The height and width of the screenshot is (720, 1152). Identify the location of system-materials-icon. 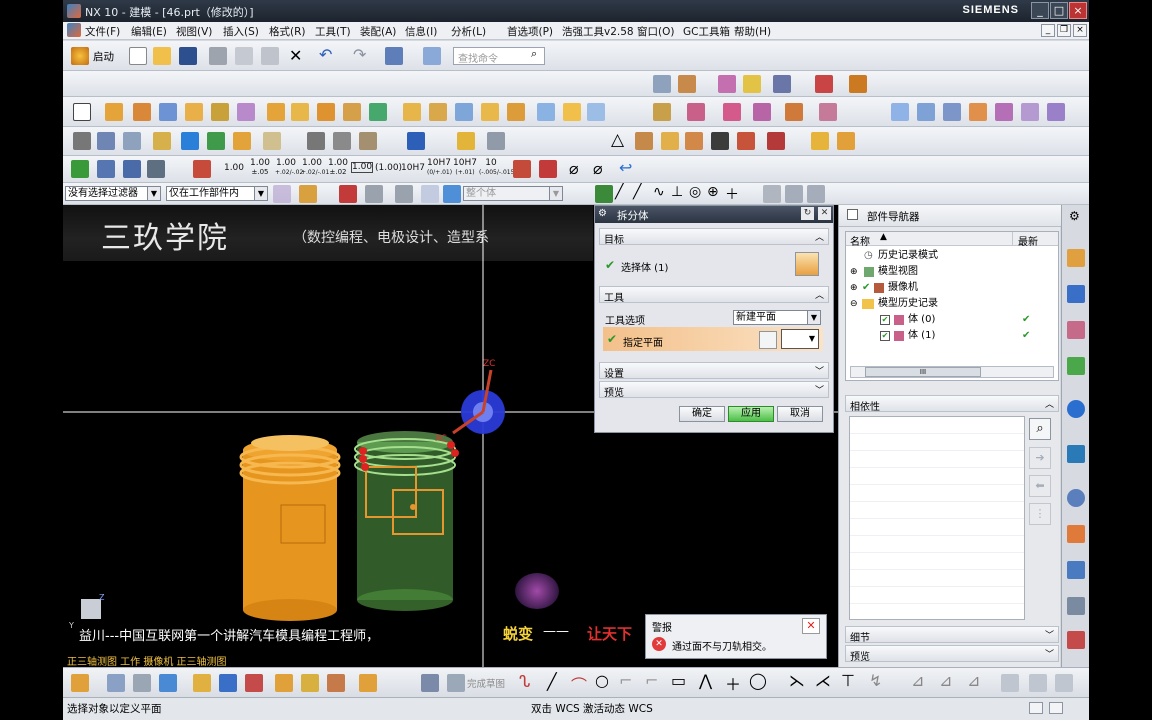
(1076, 534).